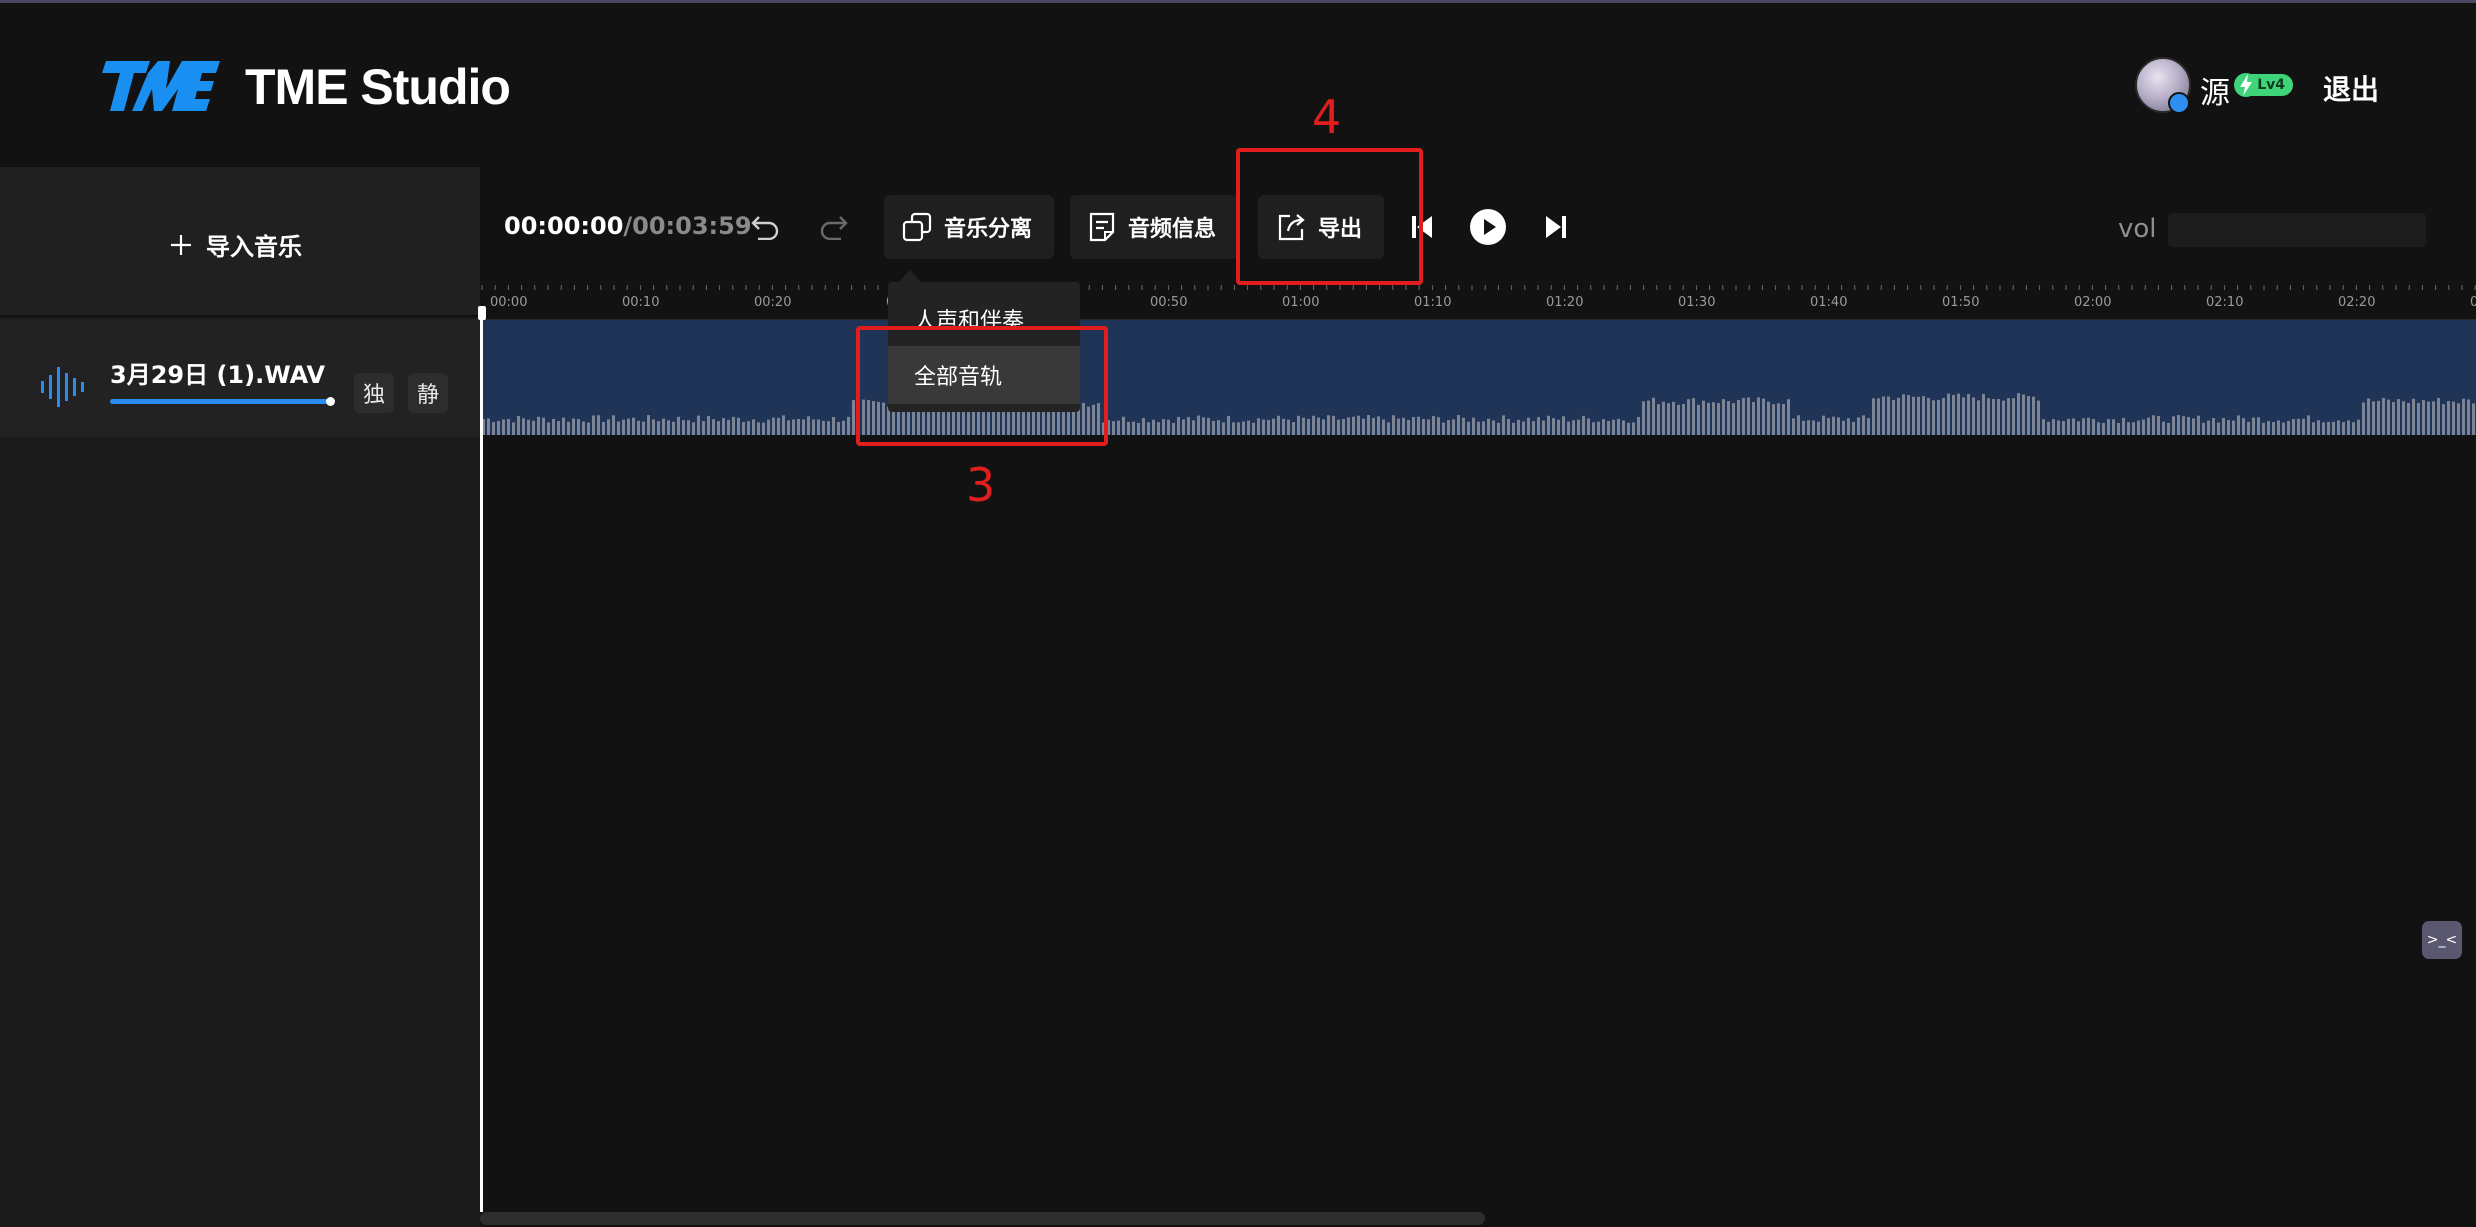 Image resolution: width=2476 pixels, height=1227 pixels. What do you see at coordinates (1565, 302) in the screenshot?
I see `ruler-label: 01:20` at bounding box center [1565, 302].